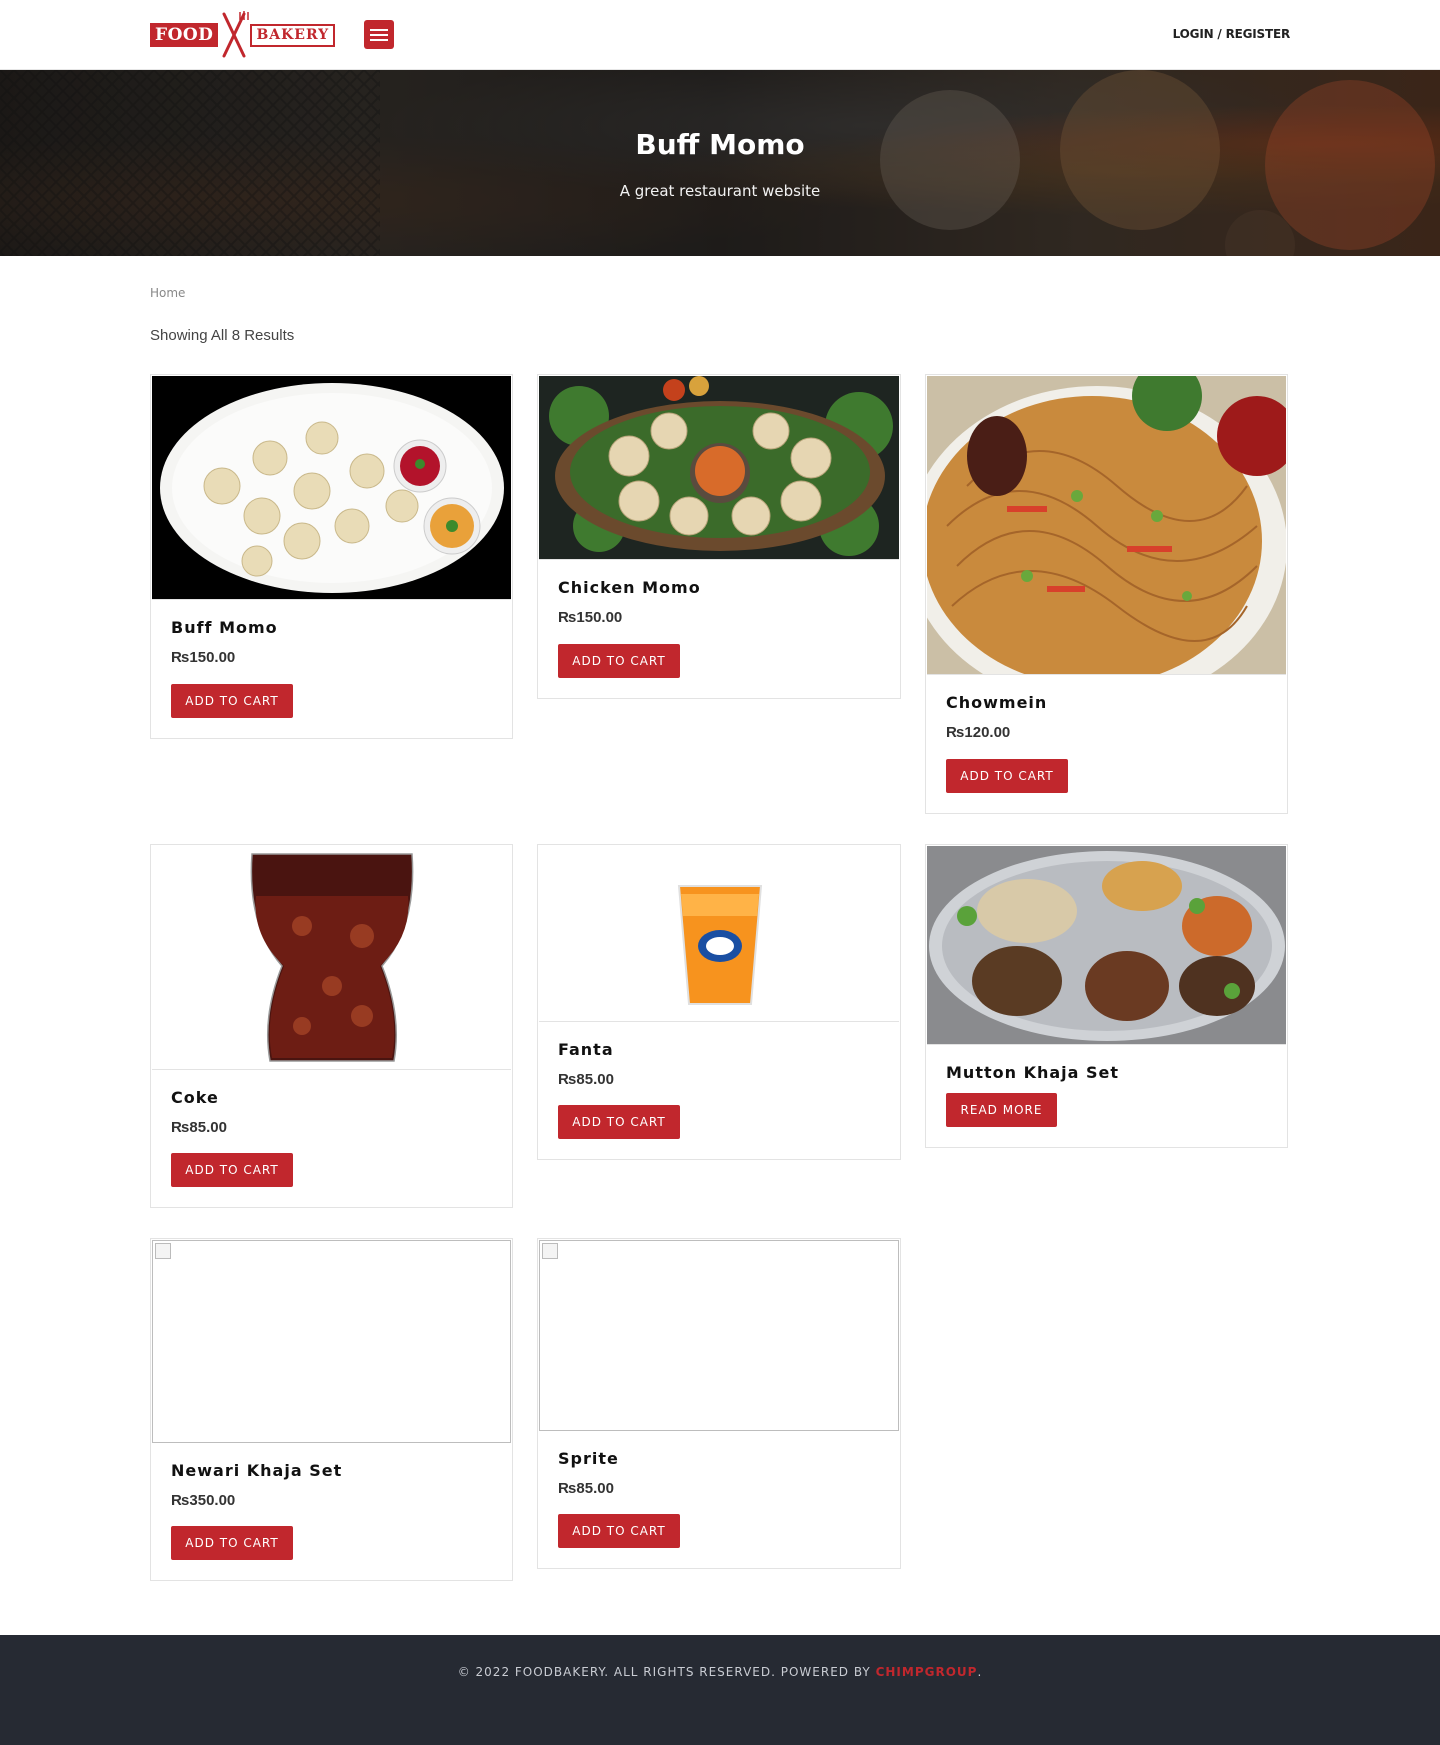  I want to click on hero-banner: Buff Momo A great restaurant website, so click(720, 163).